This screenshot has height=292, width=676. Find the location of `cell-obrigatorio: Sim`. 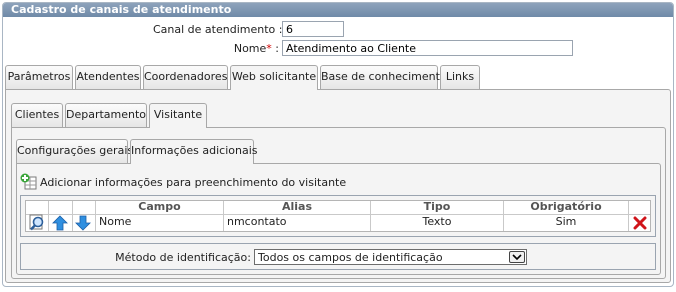

cell-obrigatorio: Sim is located at coordinates (566, 221).